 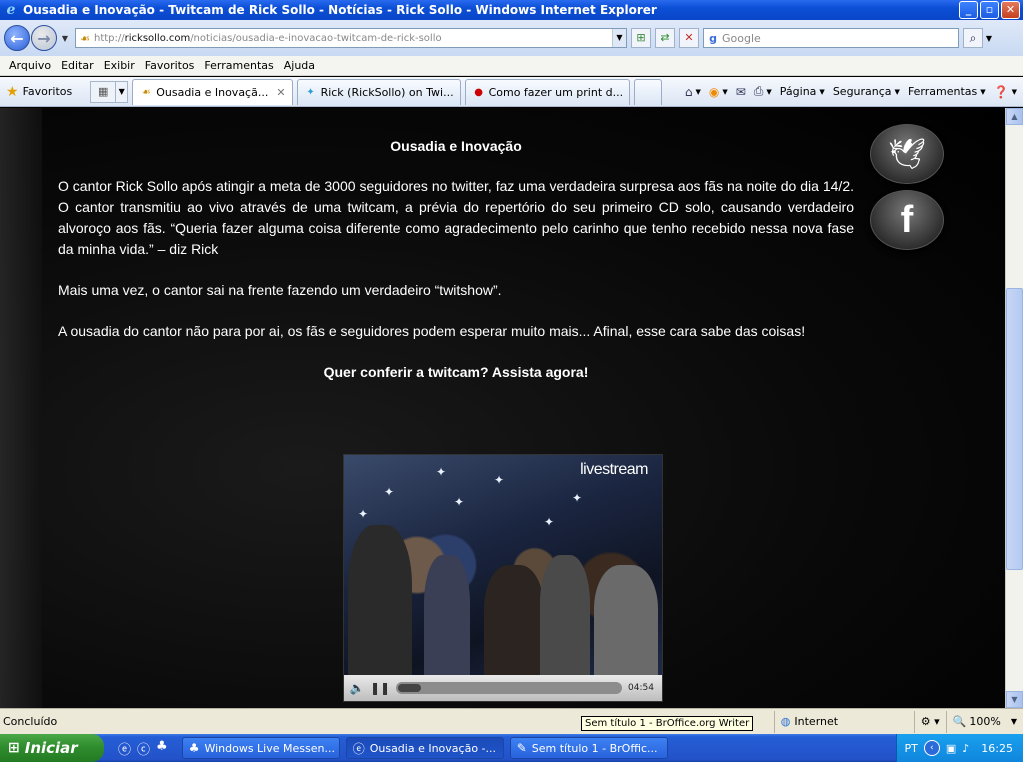 I want to click on playback-time: 04:54, so click(x=641, y=688).